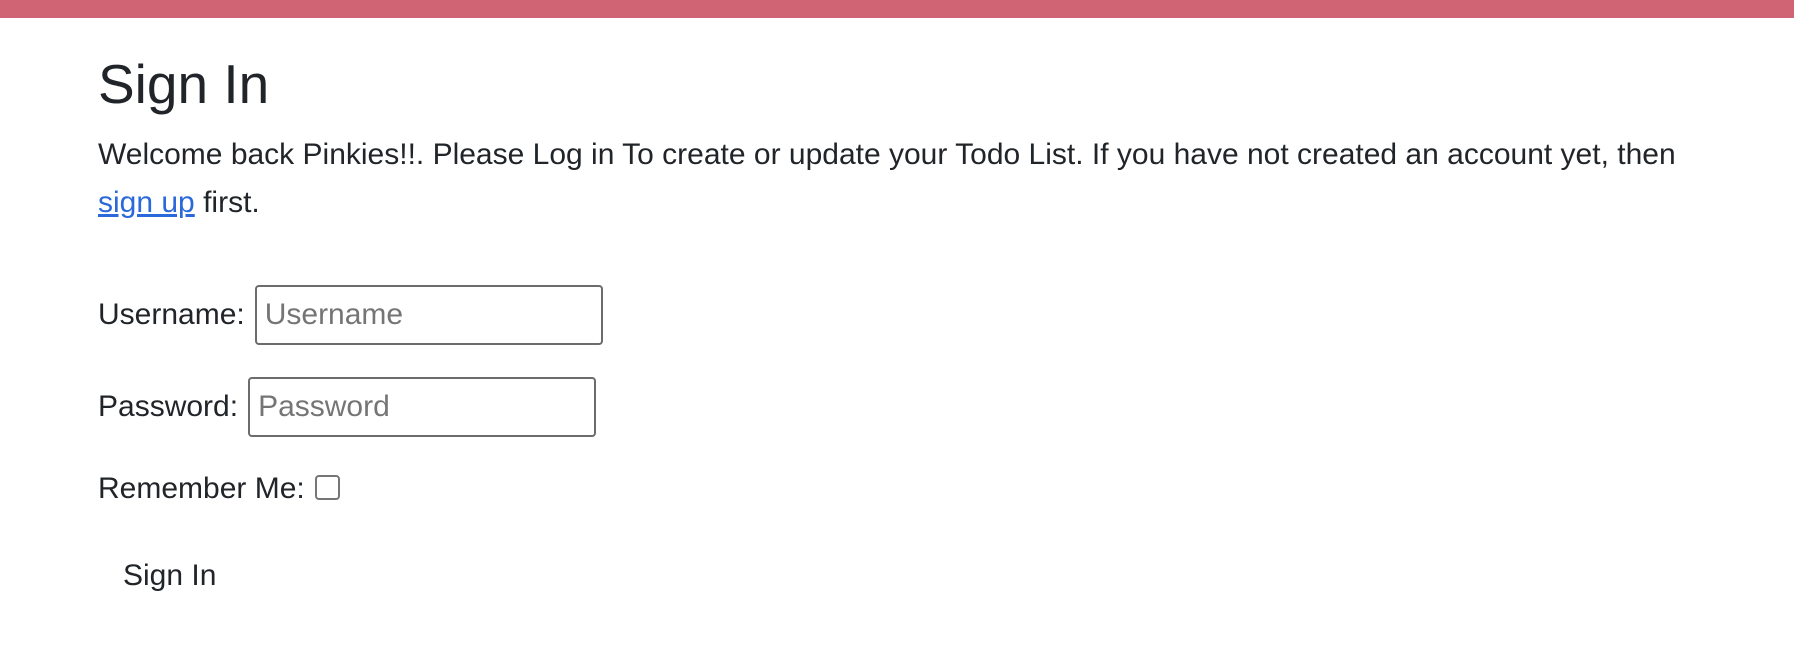  Describe the element at coordinates (908, 489) in the screenshot. I see `remember-me-row: Remember Me:` at that location.